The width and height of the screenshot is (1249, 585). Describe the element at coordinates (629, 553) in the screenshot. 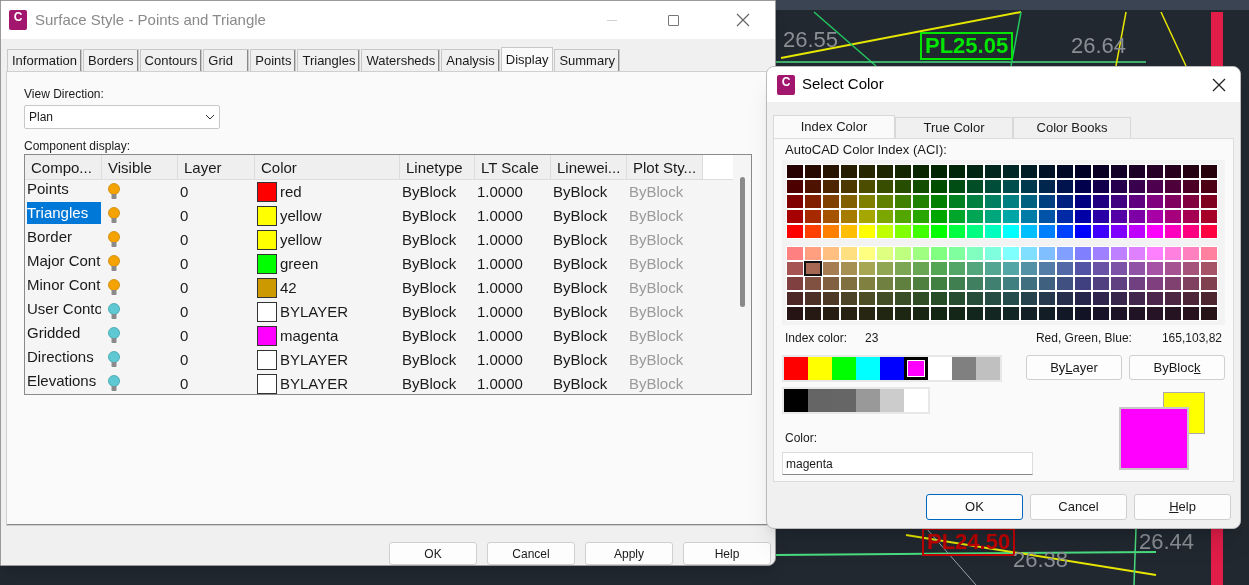

I see `dialog-button: Apply` at that location.